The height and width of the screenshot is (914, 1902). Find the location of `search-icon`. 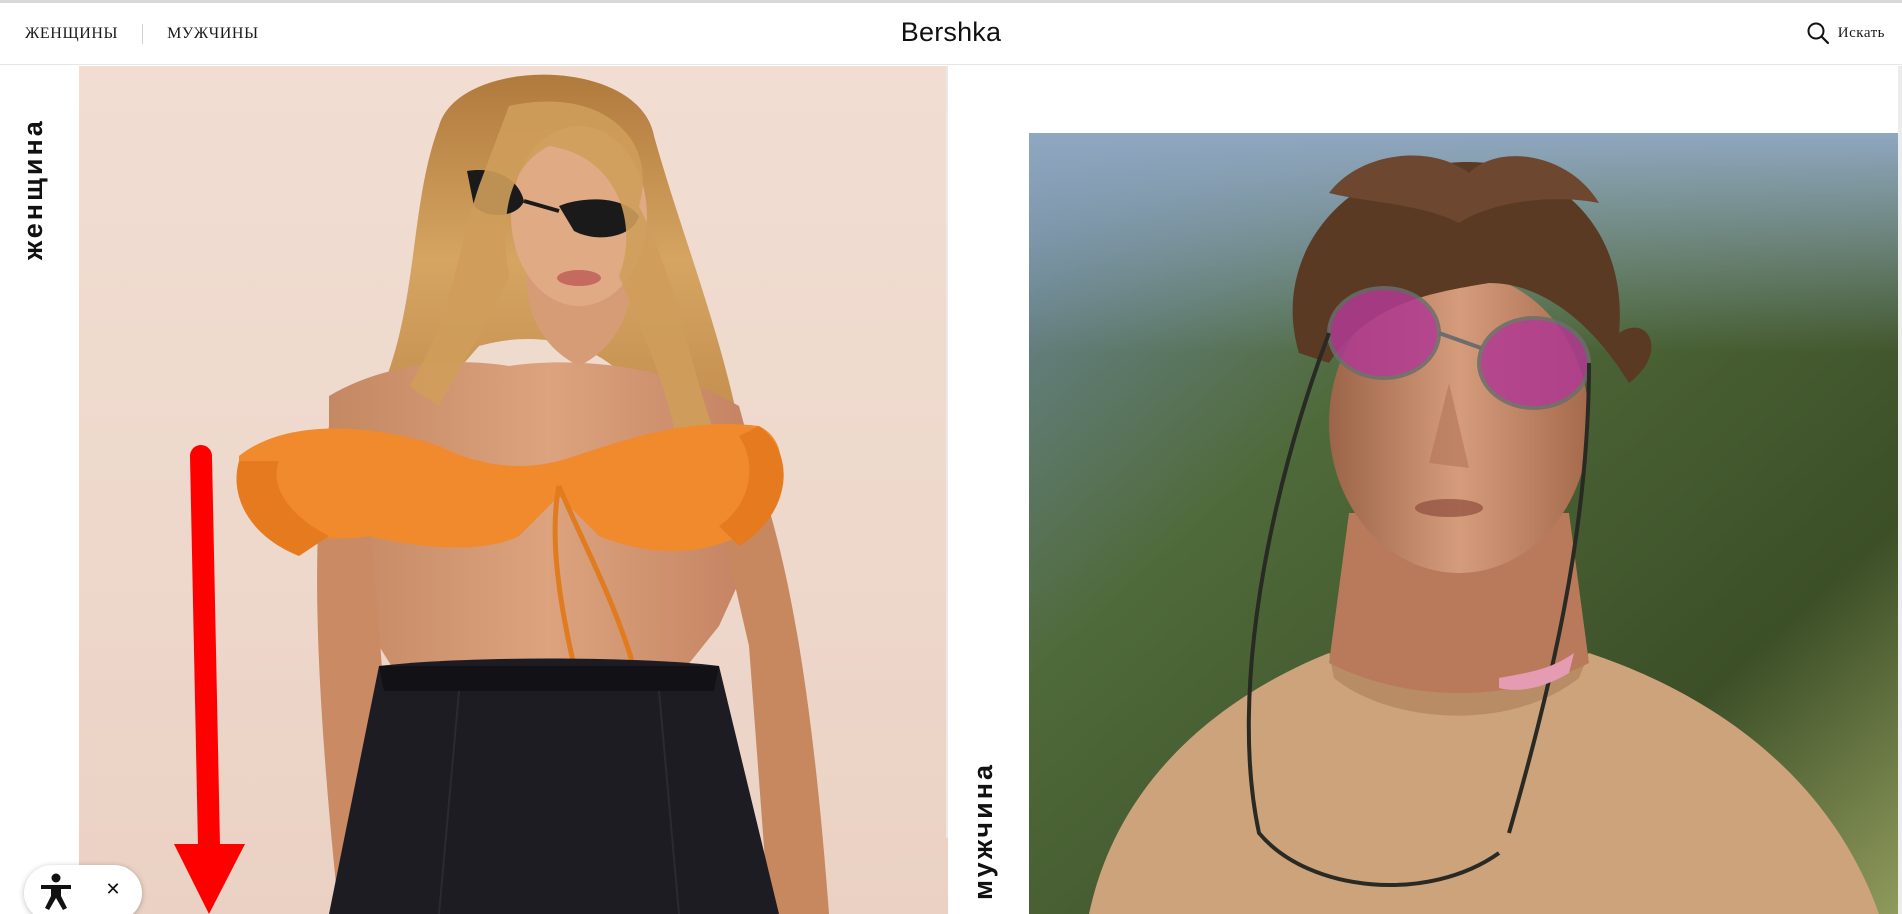

search-icon is located at coordinates (1818, 33).